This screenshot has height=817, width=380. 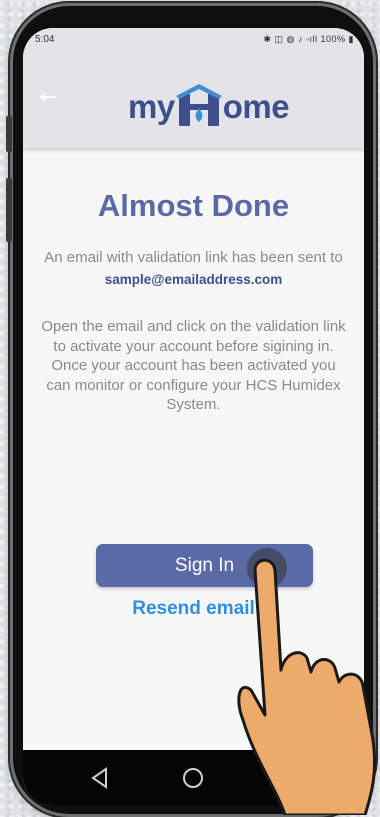 I want to click on logo-house-h-icon, so click(x=198, y=105).